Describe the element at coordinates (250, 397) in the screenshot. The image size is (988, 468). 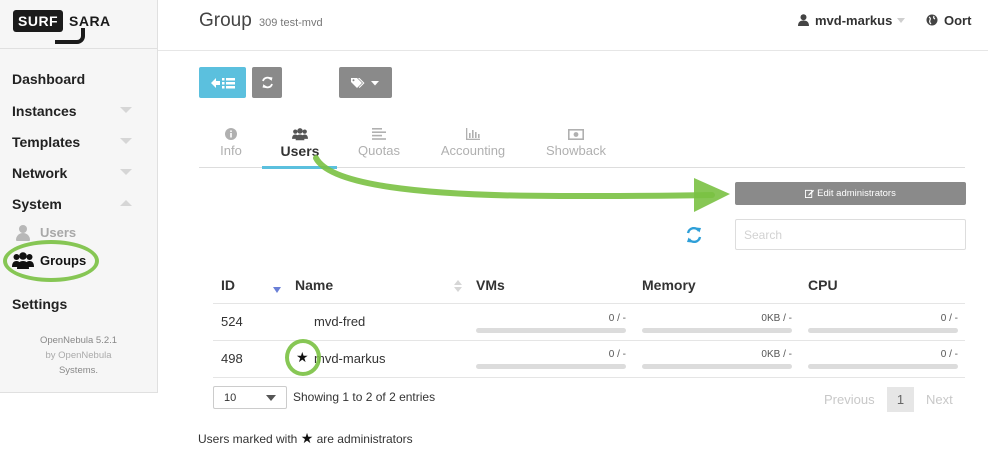
I see `page-size-select: 10` at that location.